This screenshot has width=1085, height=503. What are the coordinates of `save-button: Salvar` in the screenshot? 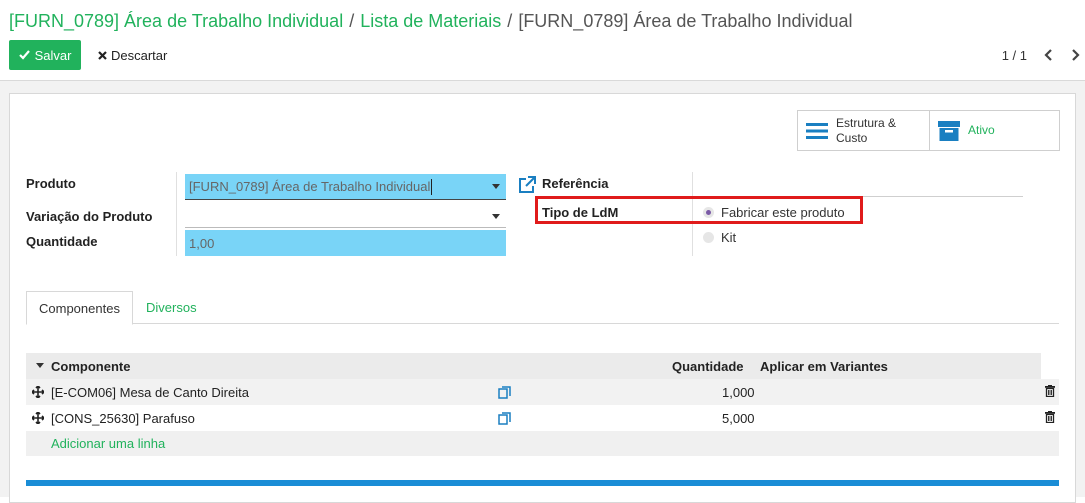 It's located at (45, 55).